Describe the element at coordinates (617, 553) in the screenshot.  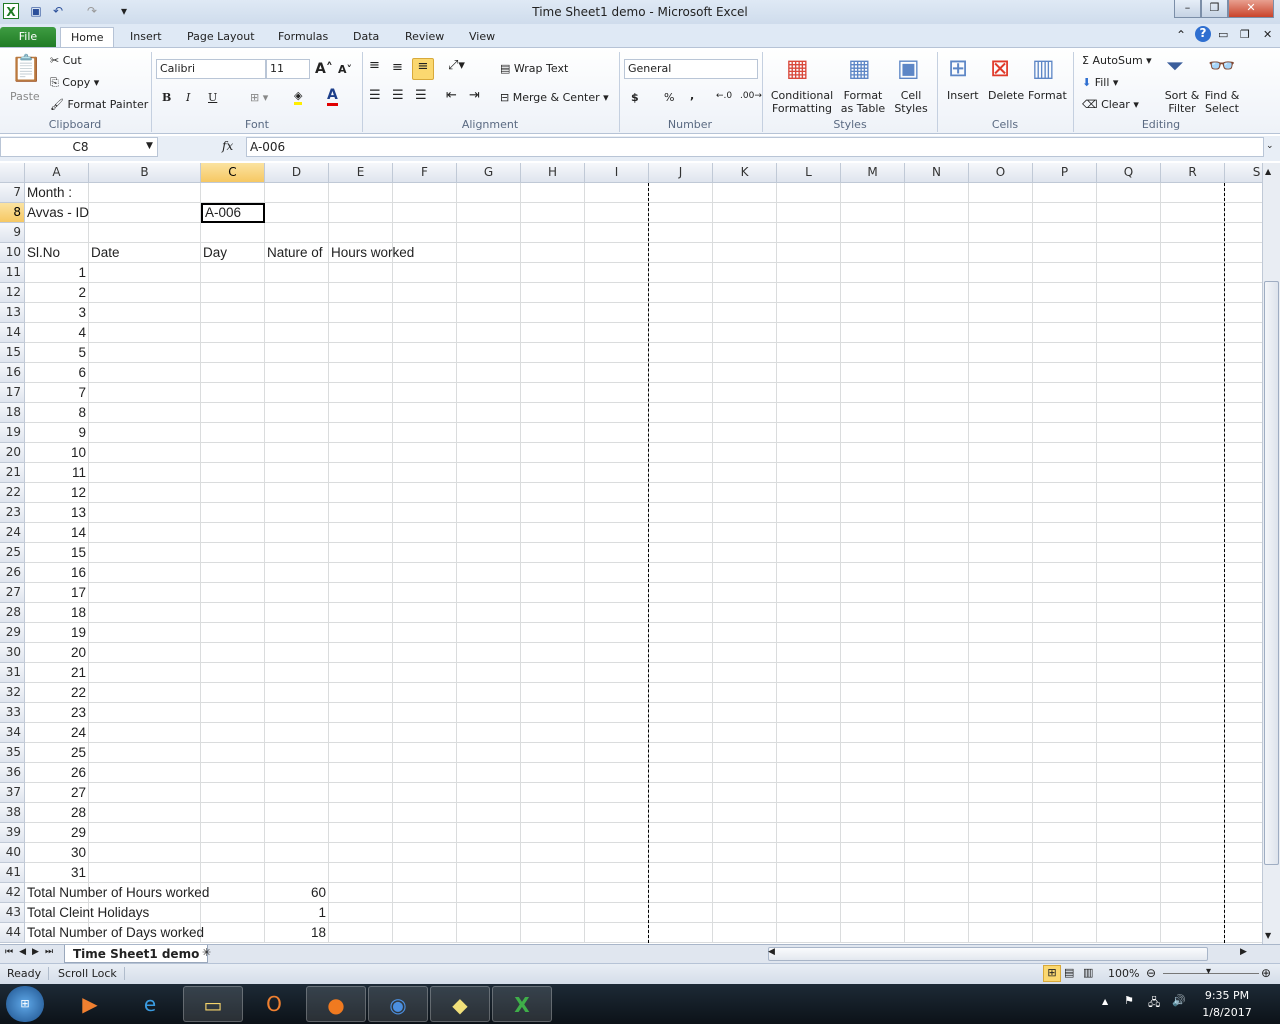
I see `cell-I25` at that location.